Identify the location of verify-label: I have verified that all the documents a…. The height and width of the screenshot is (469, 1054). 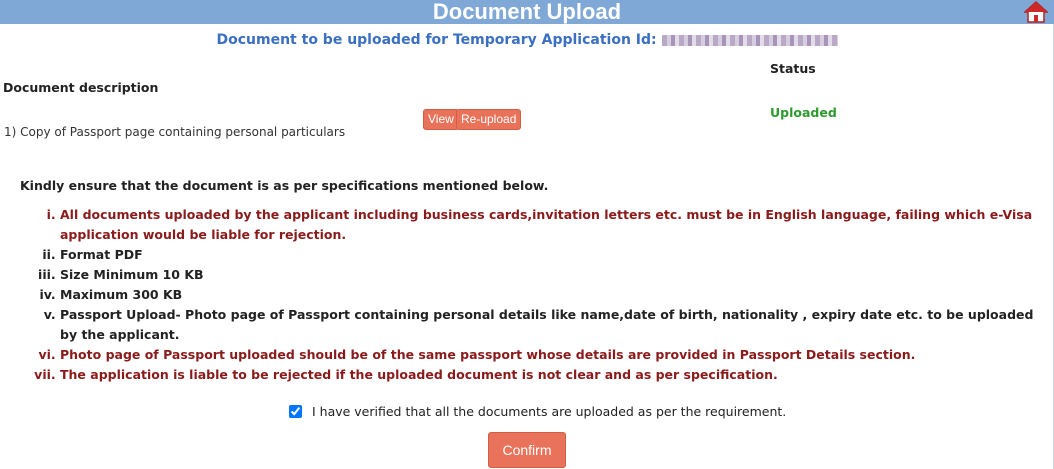
(549, 411).